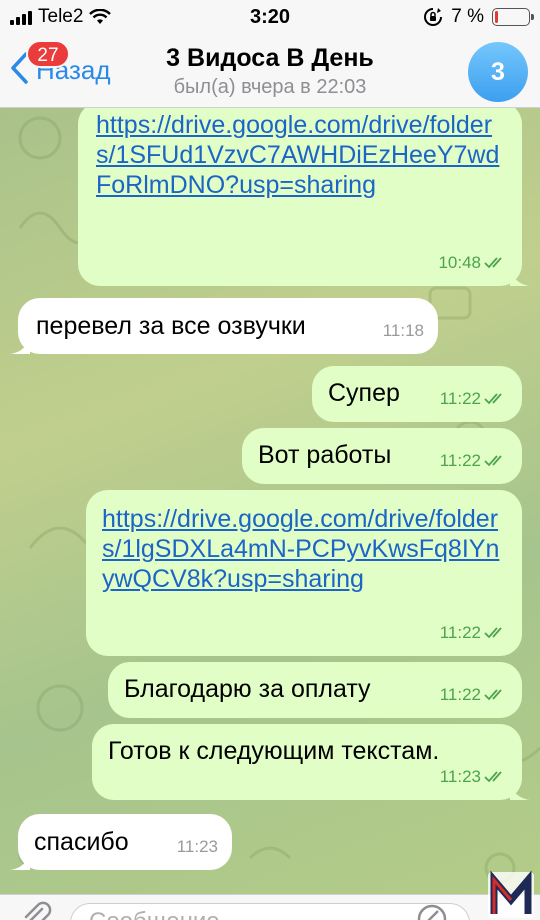 This screenshot has width=540, height=920. Describe the element at coordinates (315, 690) in the screenshot. I see `message-bubble: Благодарю за оплату 11:22` at that location.